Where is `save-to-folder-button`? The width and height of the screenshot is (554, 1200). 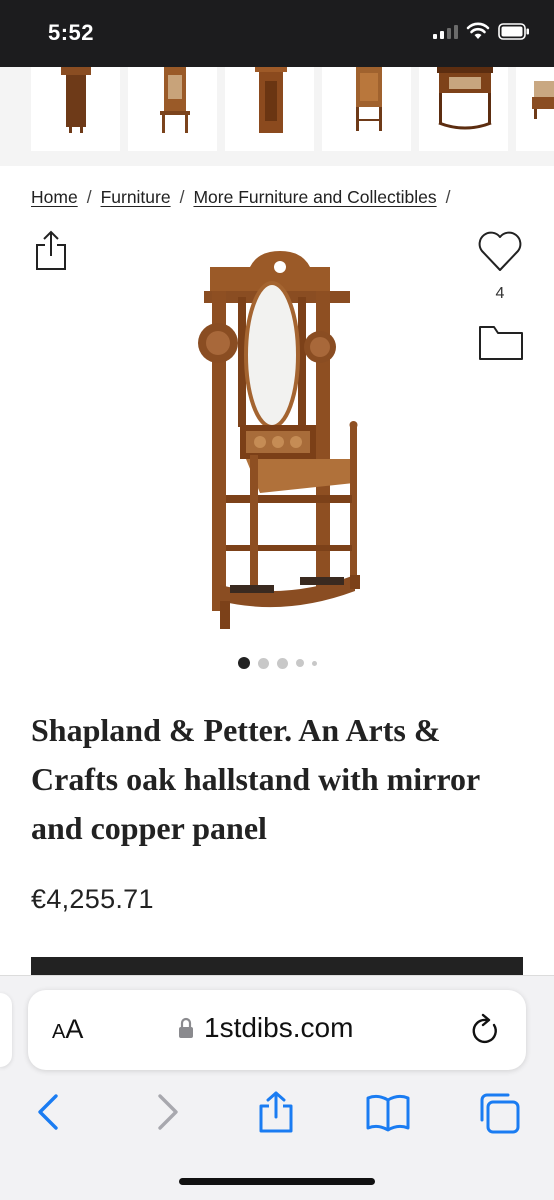
save-to-folder-button is located at coordinates (501, 342).